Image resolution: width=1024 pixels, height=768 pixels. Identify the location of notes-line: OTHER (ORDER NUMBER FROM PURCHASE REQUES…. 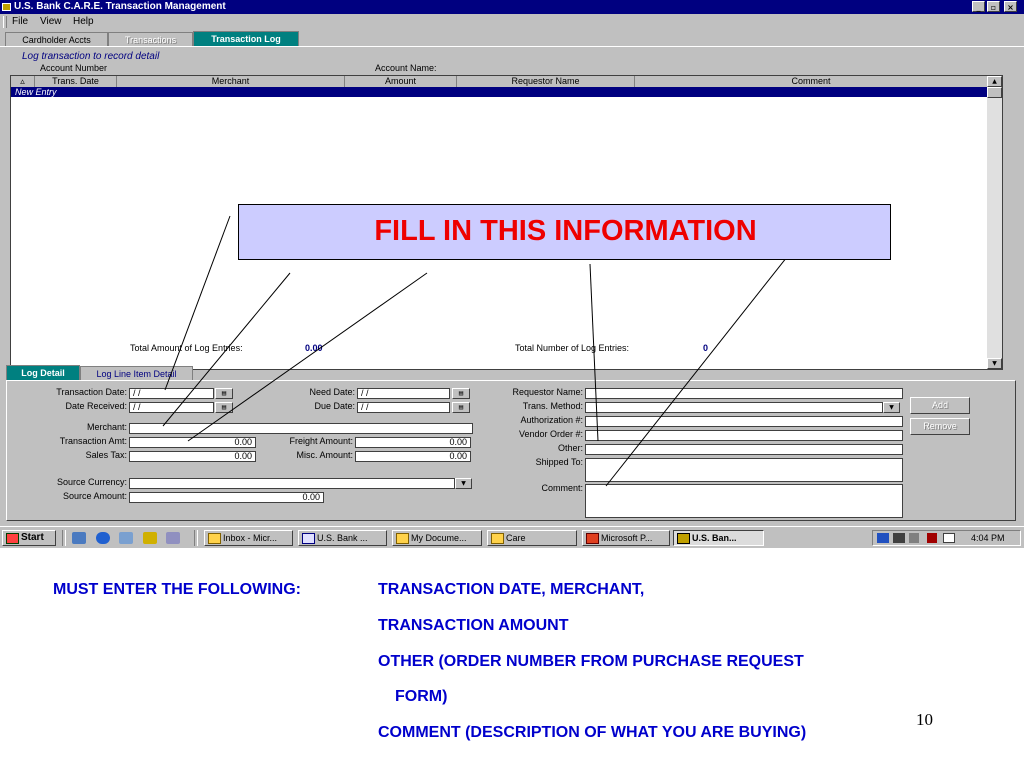
(591, 661).